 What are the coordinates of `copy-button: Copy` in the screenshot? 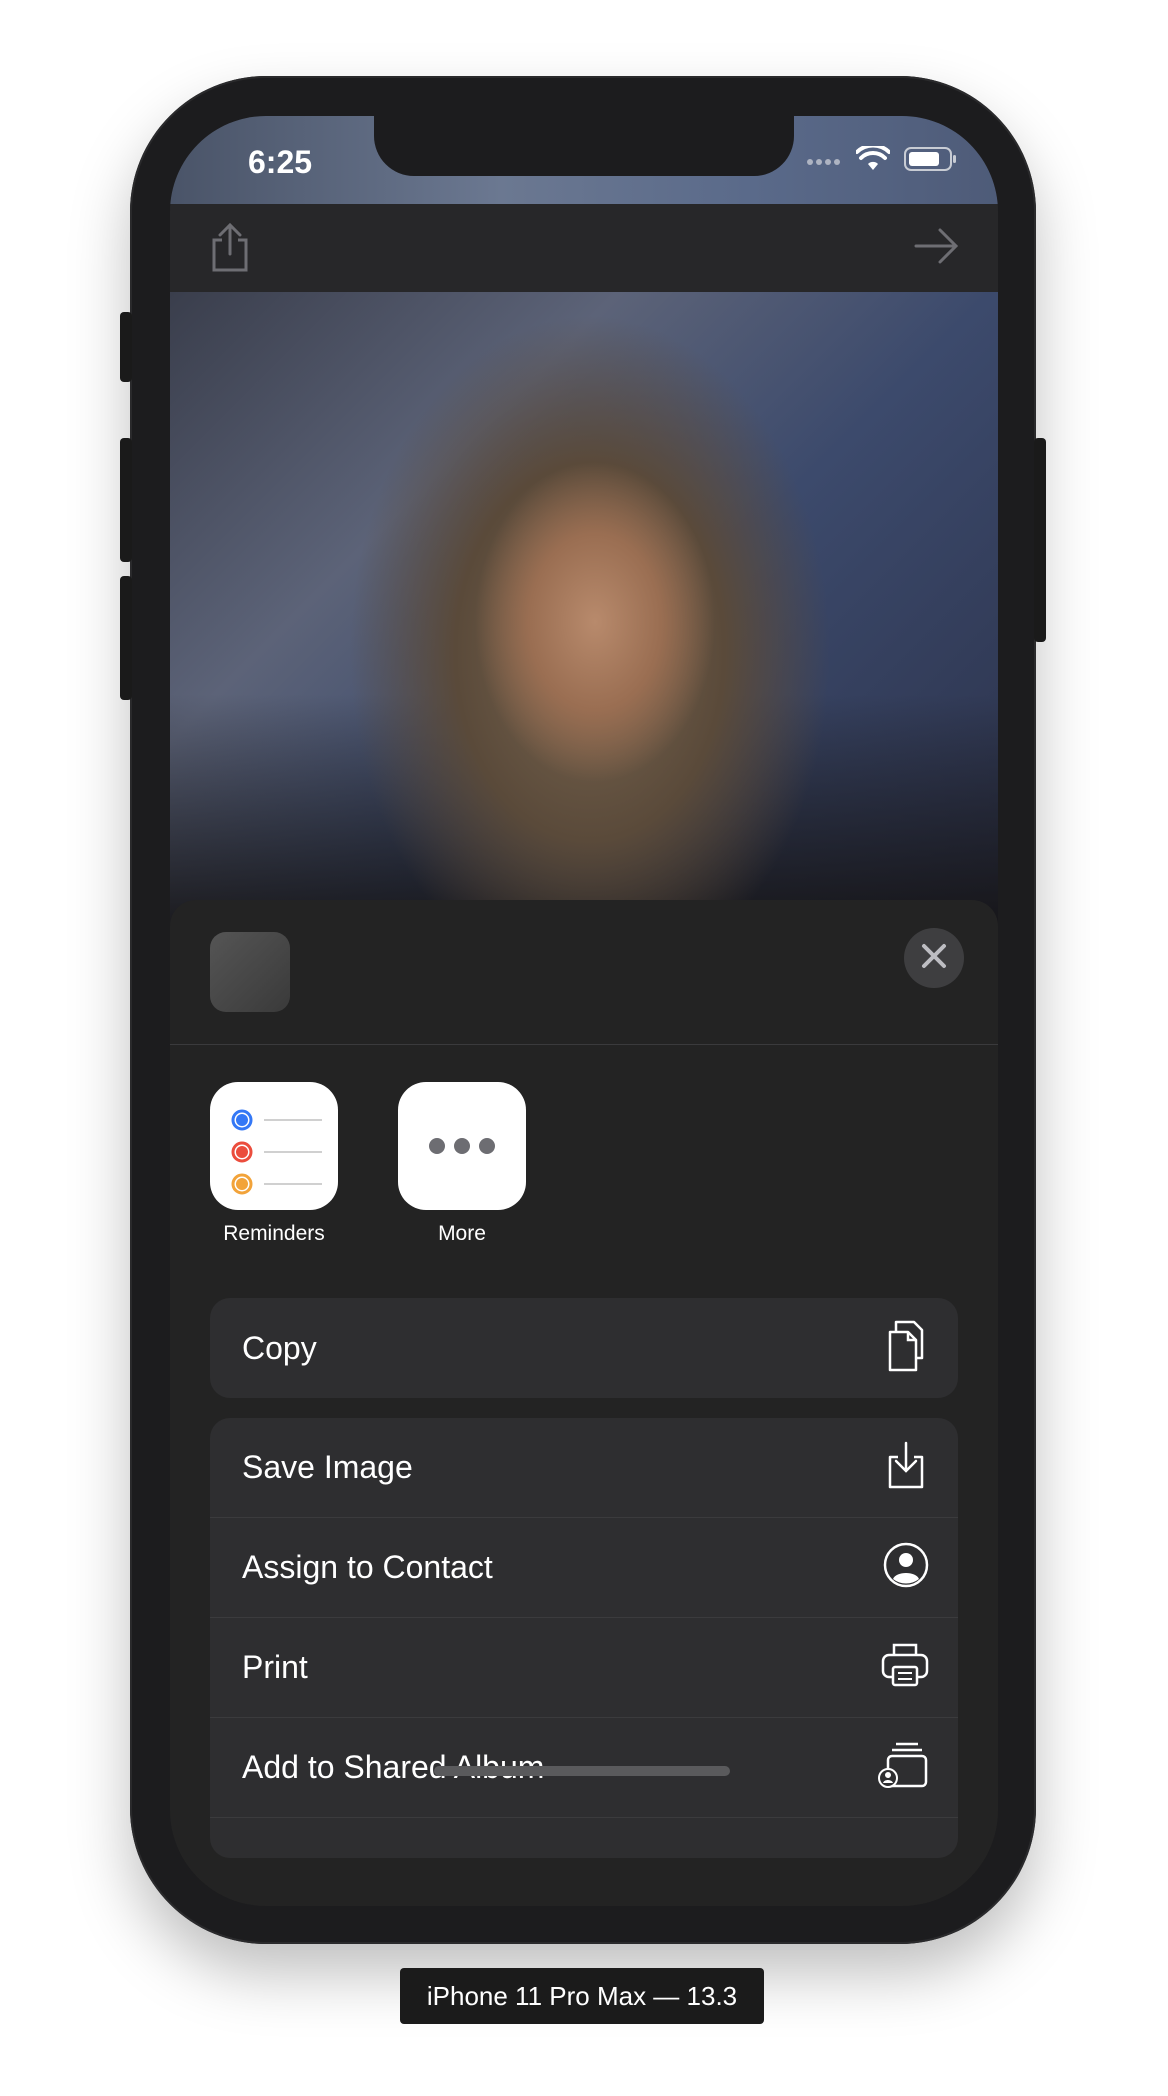 It's located at (584, 1348).